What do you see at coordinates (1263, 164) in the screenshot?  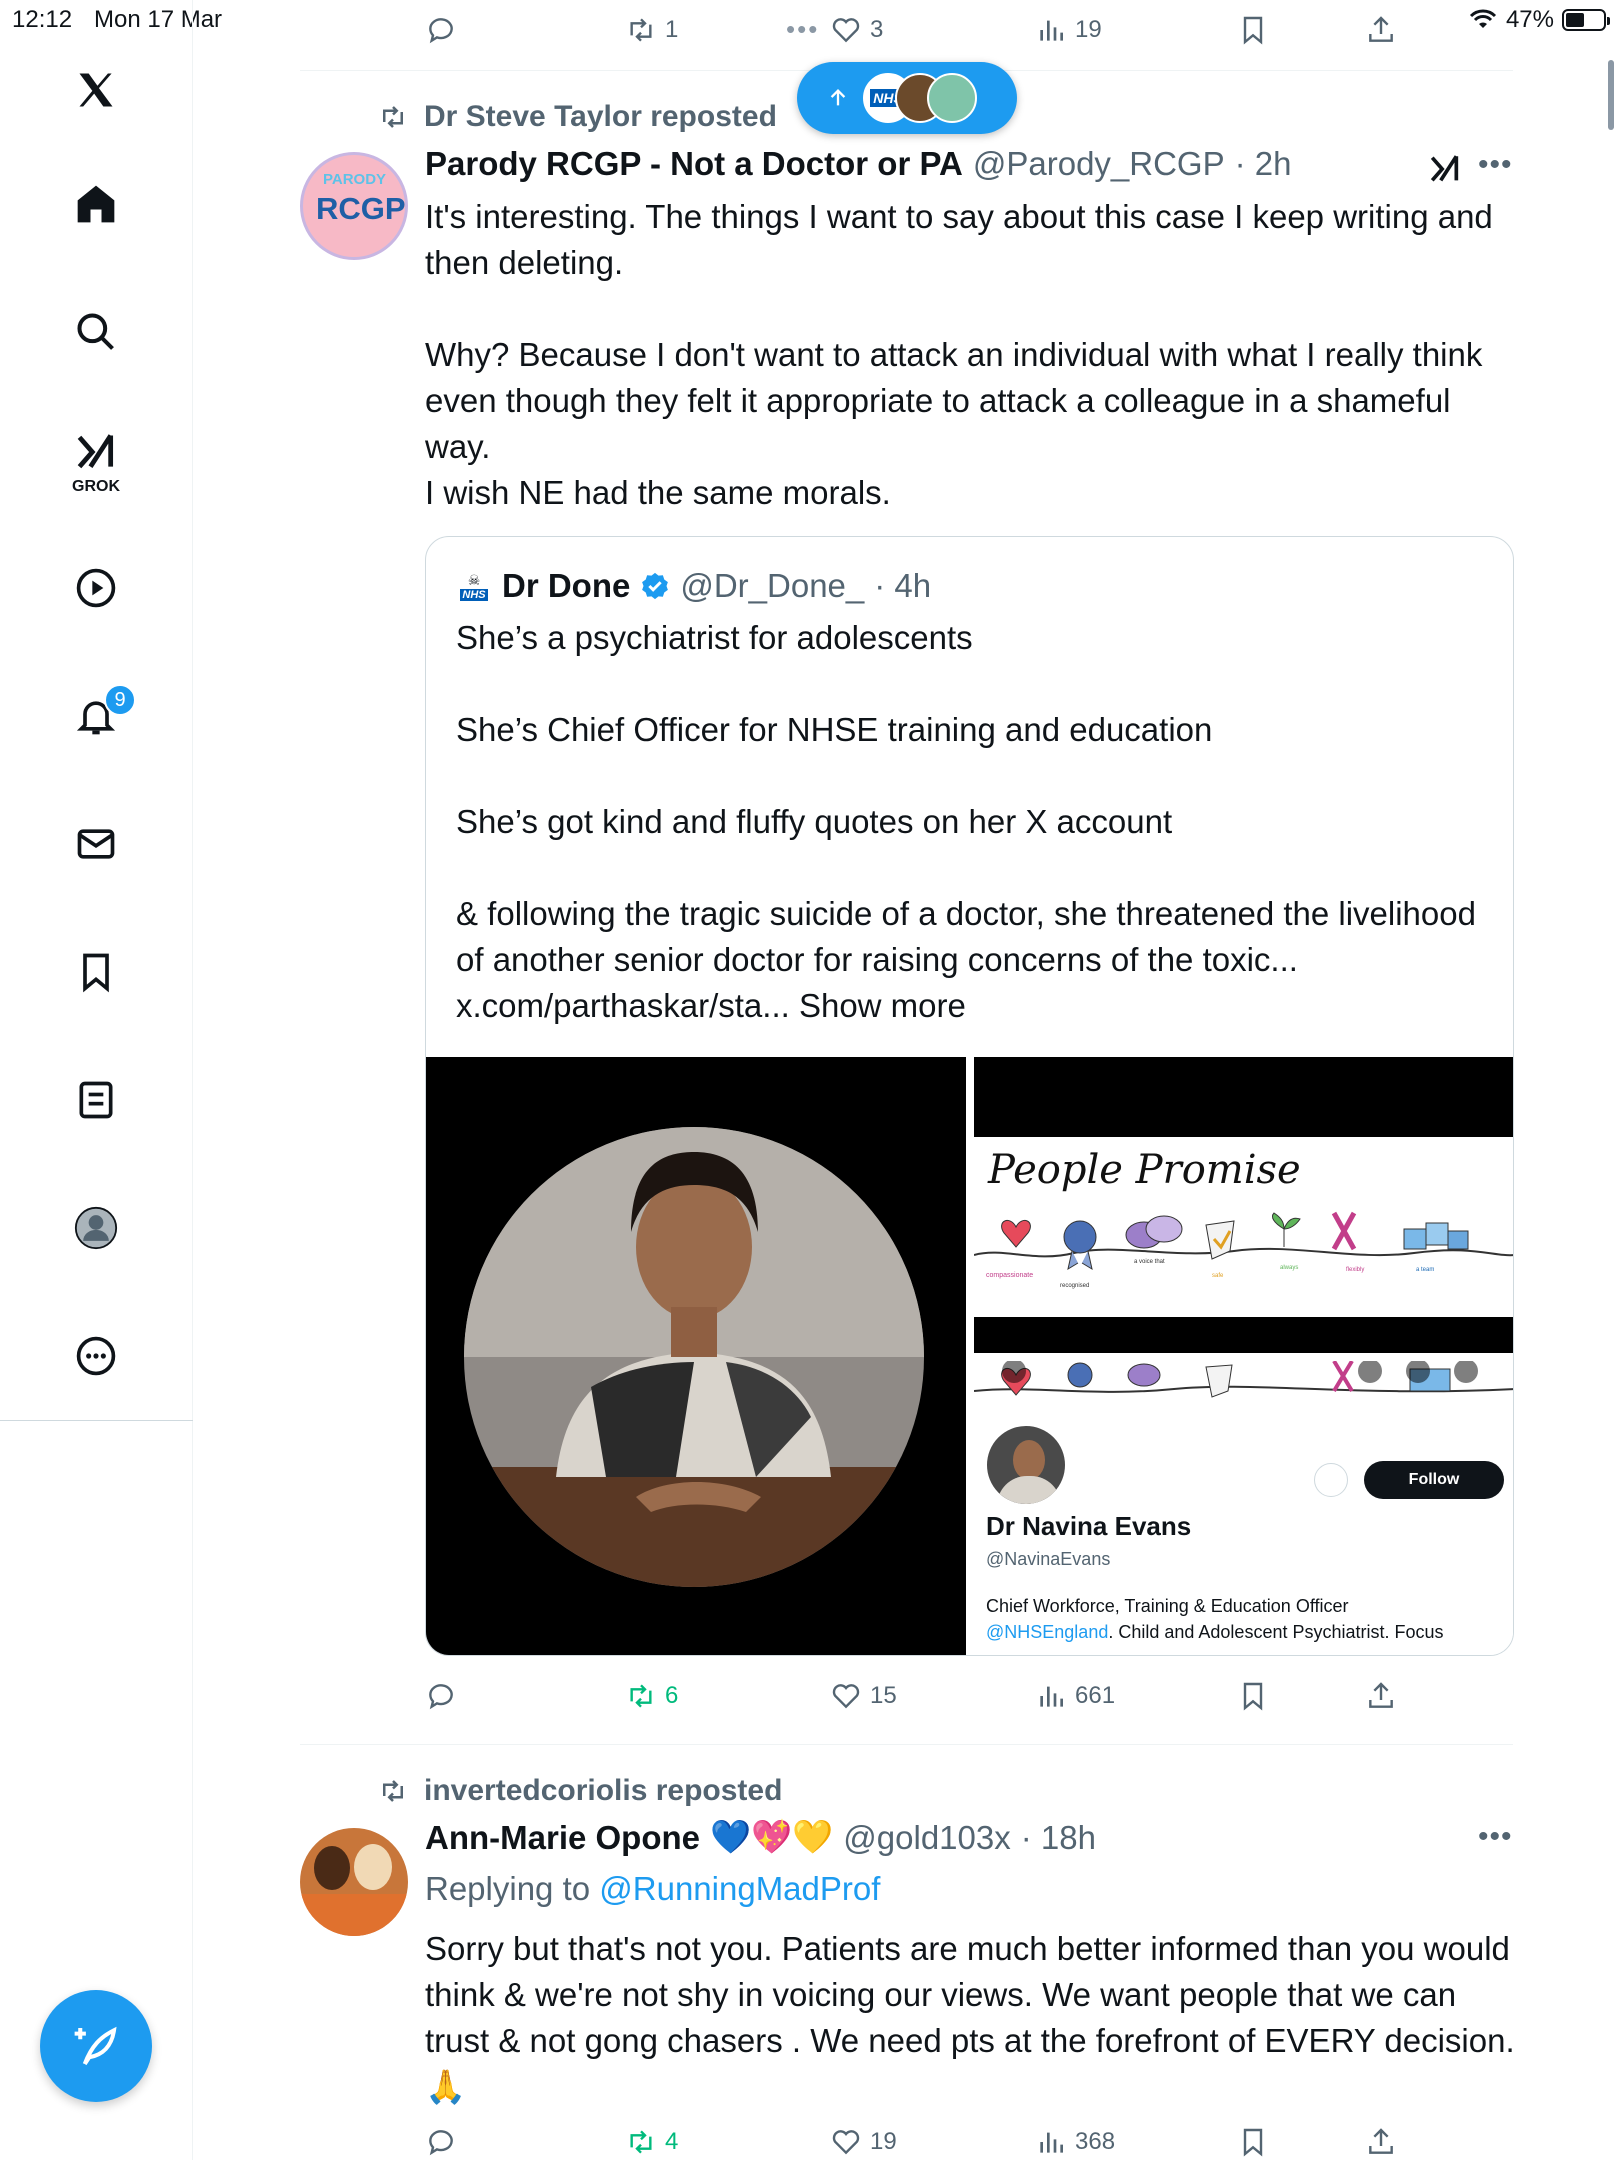 I see `tweet-time: · 2h` at bounding box center [1263, 164].